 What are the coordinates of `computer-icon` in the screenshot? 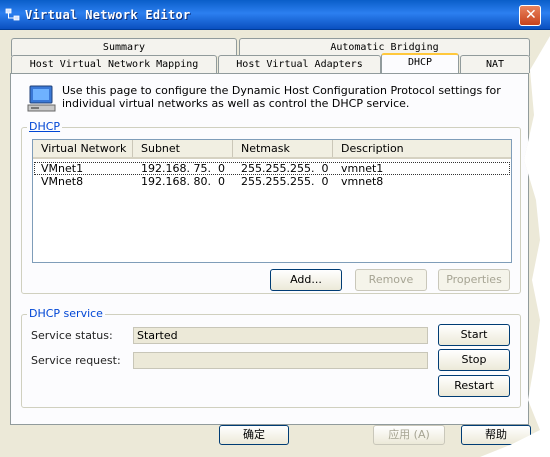 It's located at (41, 98).